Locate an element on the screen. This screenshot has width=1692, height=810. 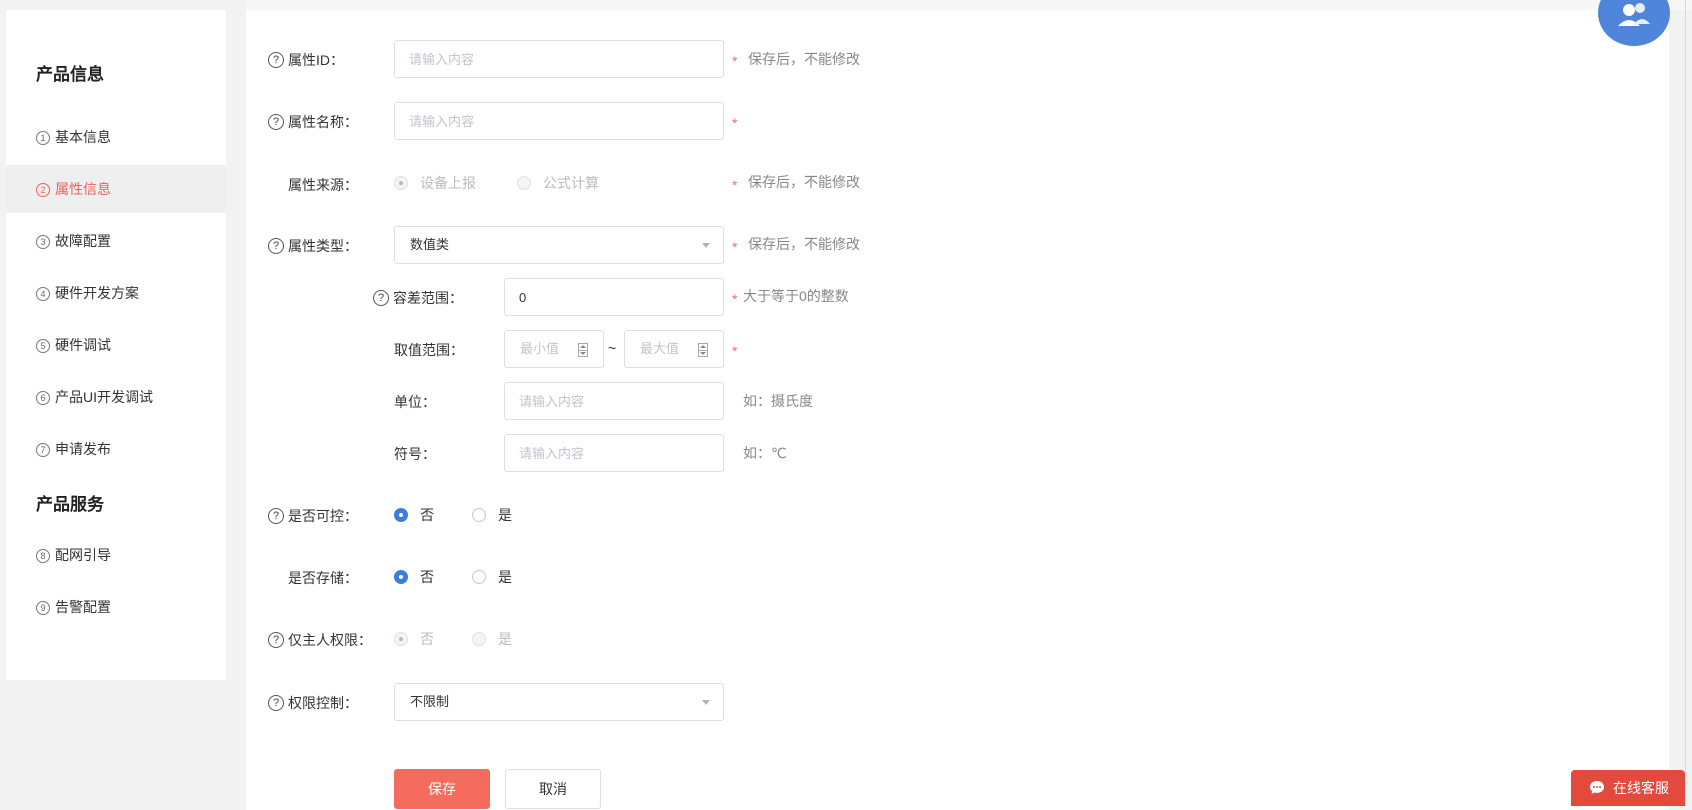
sidebar-item-alarm-config: 9 告警配置 is located at coordinates (116, 607).